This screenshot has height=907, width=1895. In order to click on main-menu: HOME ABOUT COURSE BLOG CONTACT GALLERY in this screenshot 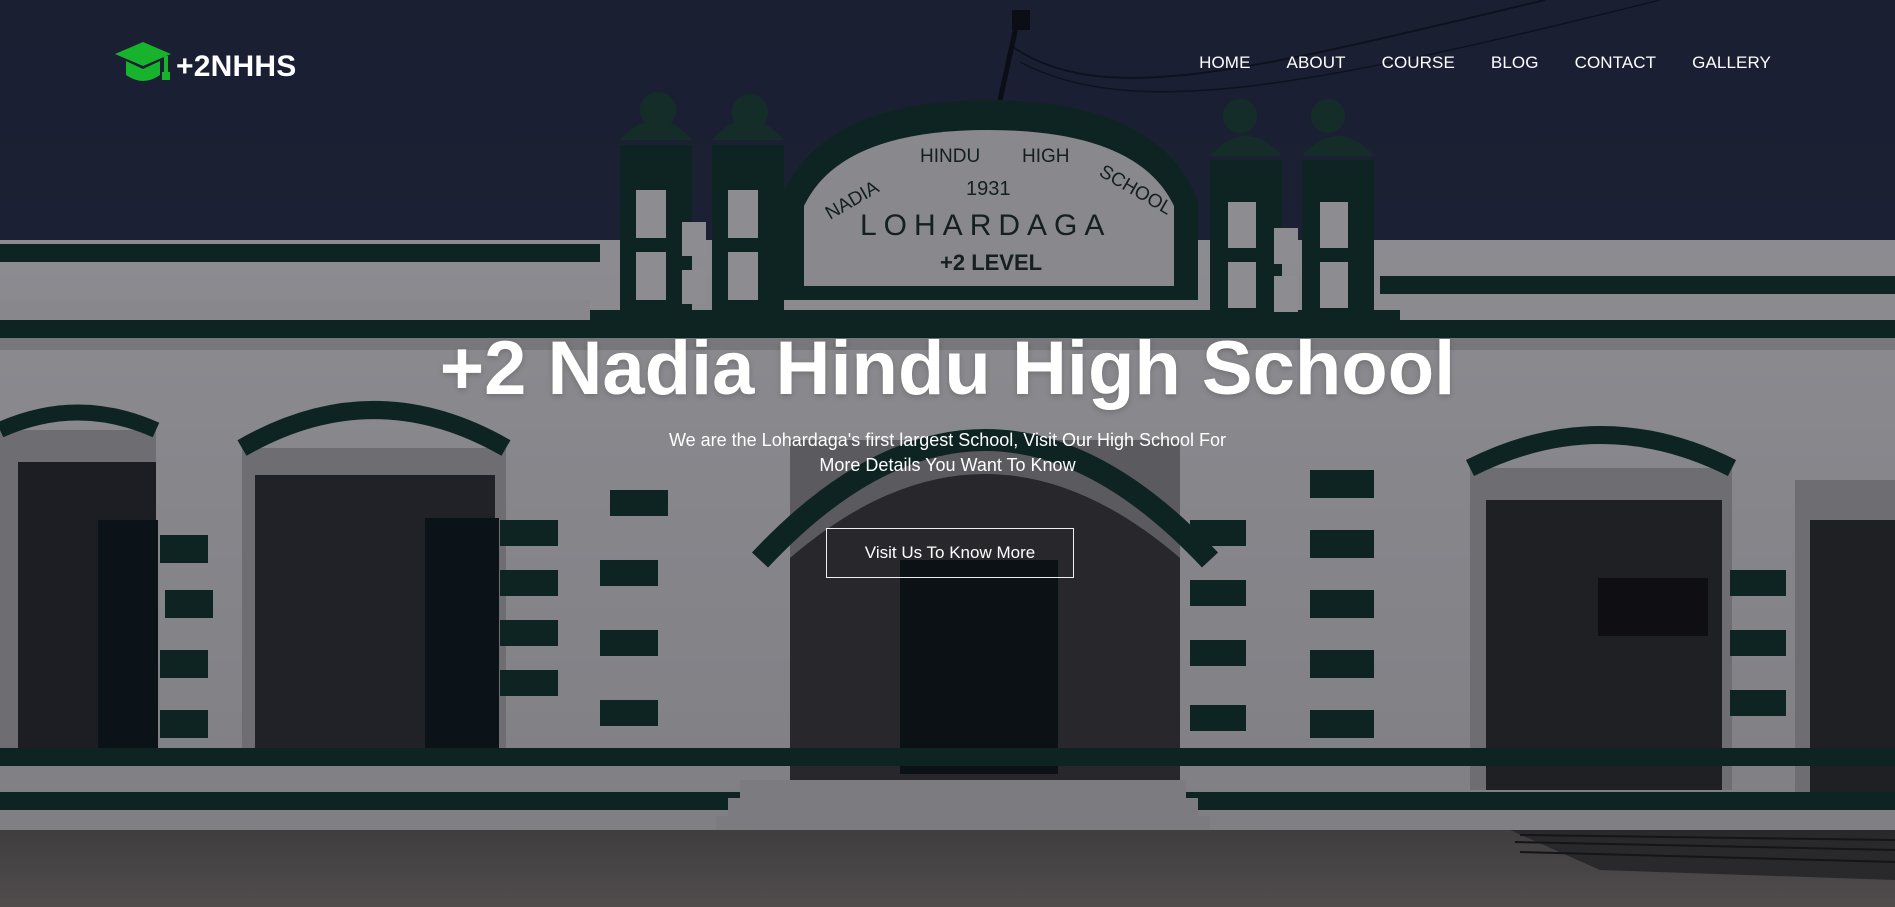, I will do `click(1485, 63)`.